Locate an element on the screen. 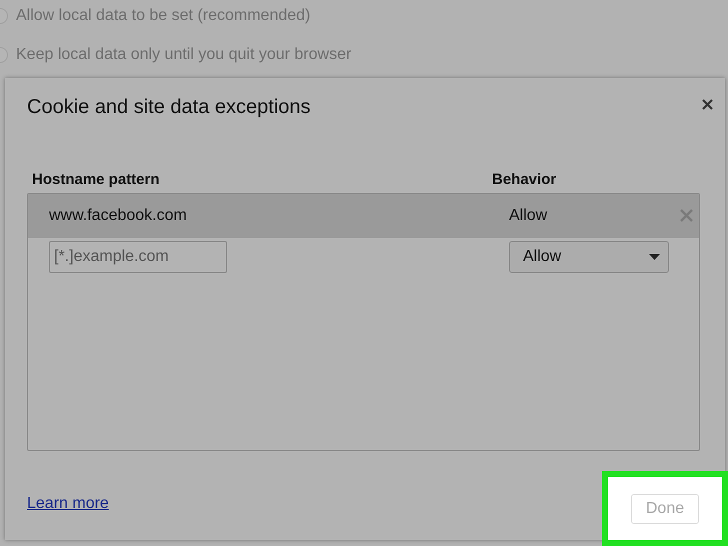  behavior-text: Allow is located at coordinates (528, 216).